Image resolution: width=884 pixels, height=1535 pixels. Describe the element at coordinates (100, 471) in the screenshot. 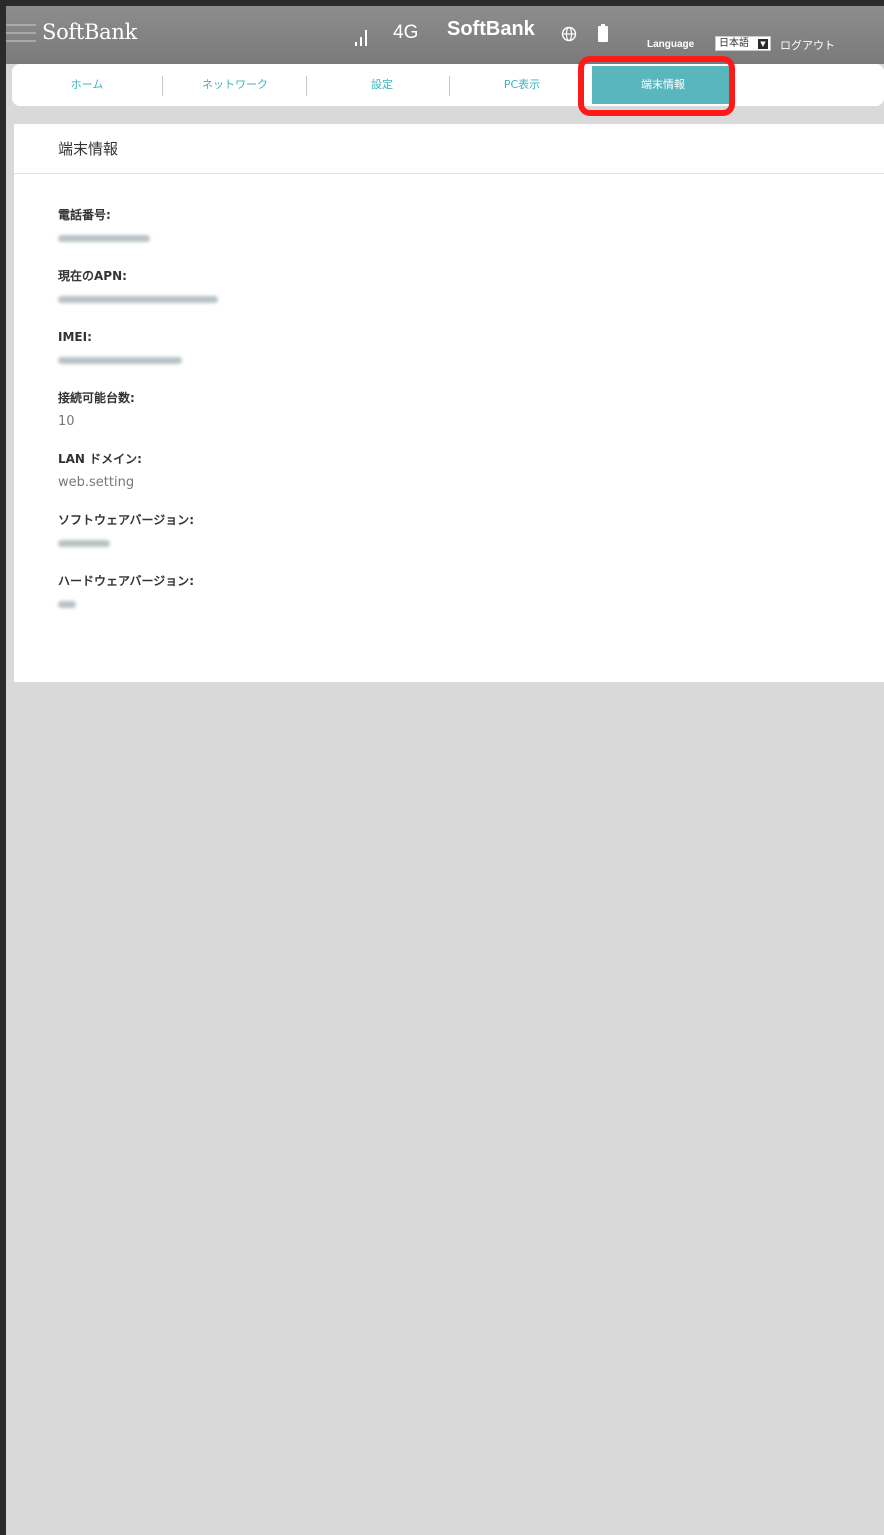

I see `lan-domain-field: LAN ドメイン: web.setting` at that location.